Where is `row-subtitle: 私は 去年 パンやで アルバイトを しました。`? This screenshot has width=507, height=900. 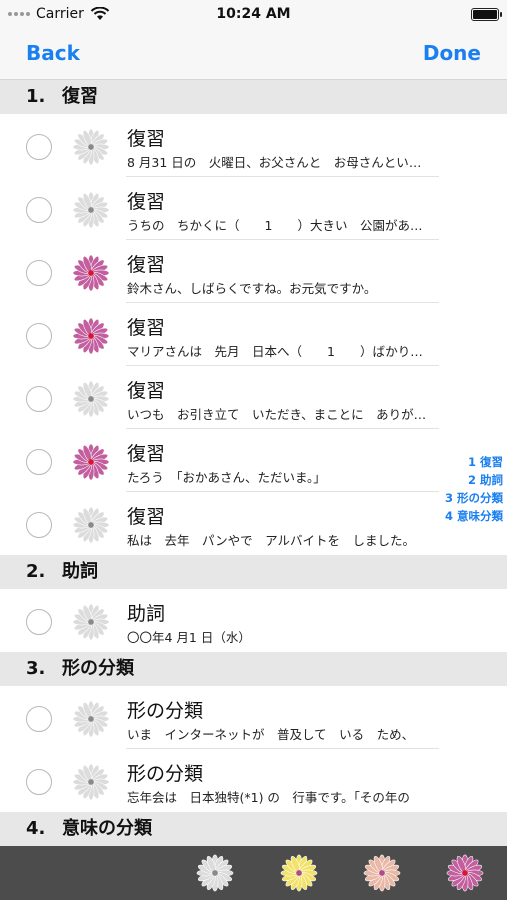
row-subtitle: 私は 去年 パンやで アルバイトを しました。 is located at coordinates (271, 540).